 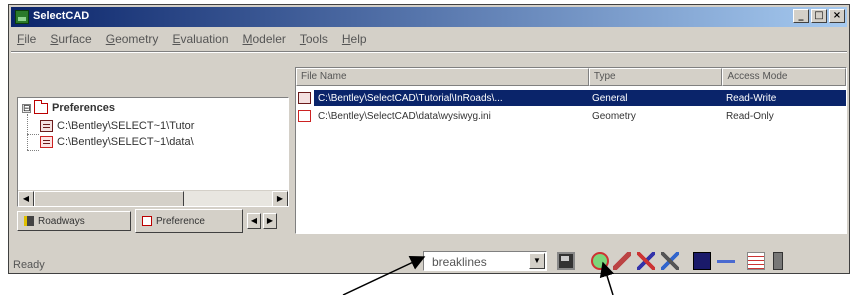 I want to click on dropdown-value: breaklines, so click(x=459, y=262).